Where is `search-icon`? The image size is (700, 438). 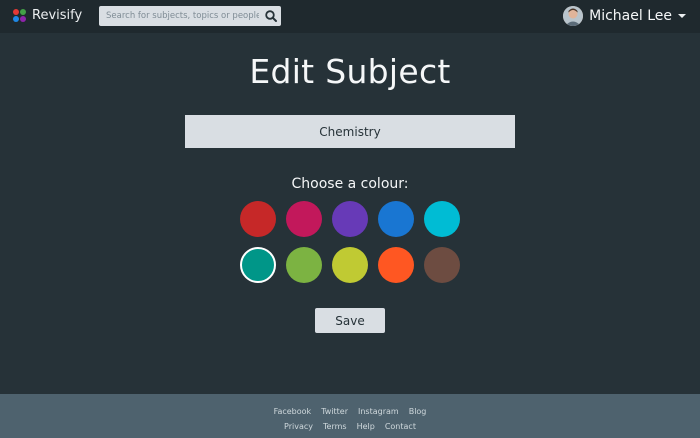
search-icon is located at coordinates (271, 16).